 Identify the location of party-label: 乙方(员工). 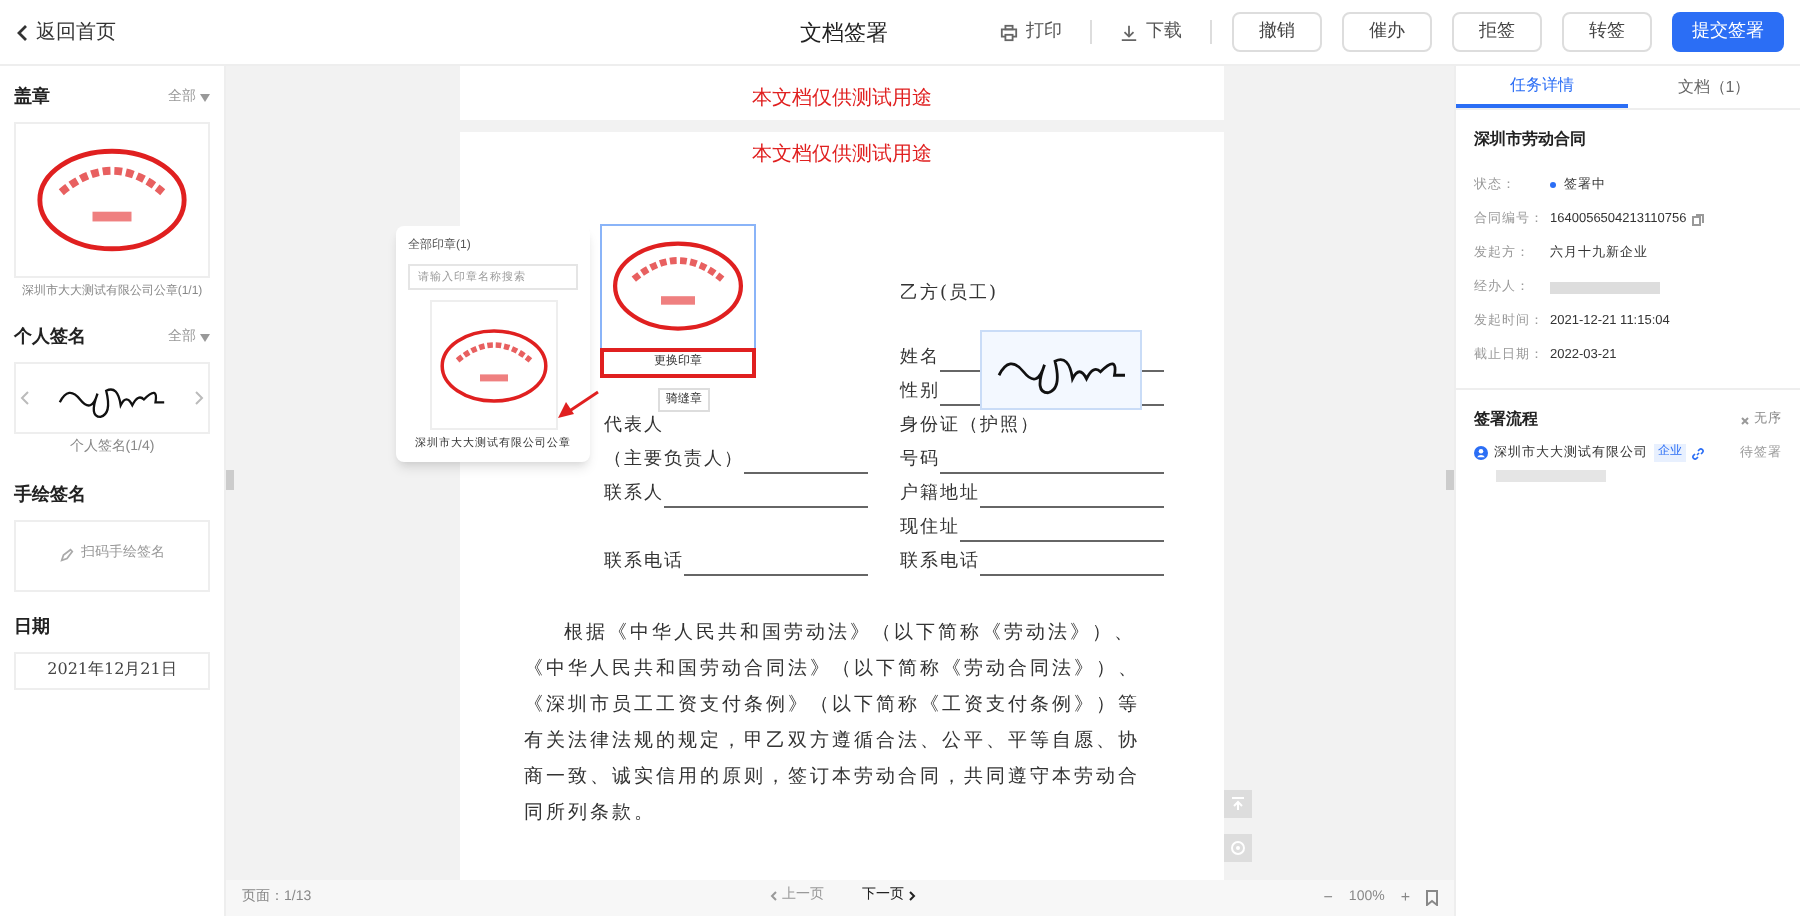
(949, 294).